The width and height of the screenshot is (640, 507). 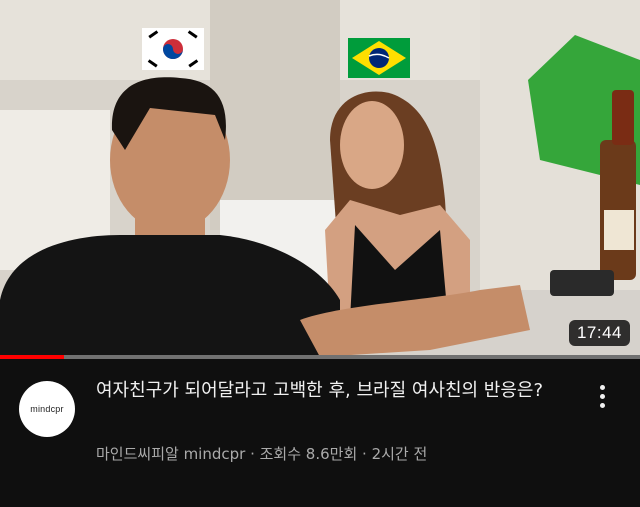 What do you see at coordinates (170, 454) in the screenshot?
I see `channel-name: 마인드씨피알 mindcpr` at bounding box center [170, 454].